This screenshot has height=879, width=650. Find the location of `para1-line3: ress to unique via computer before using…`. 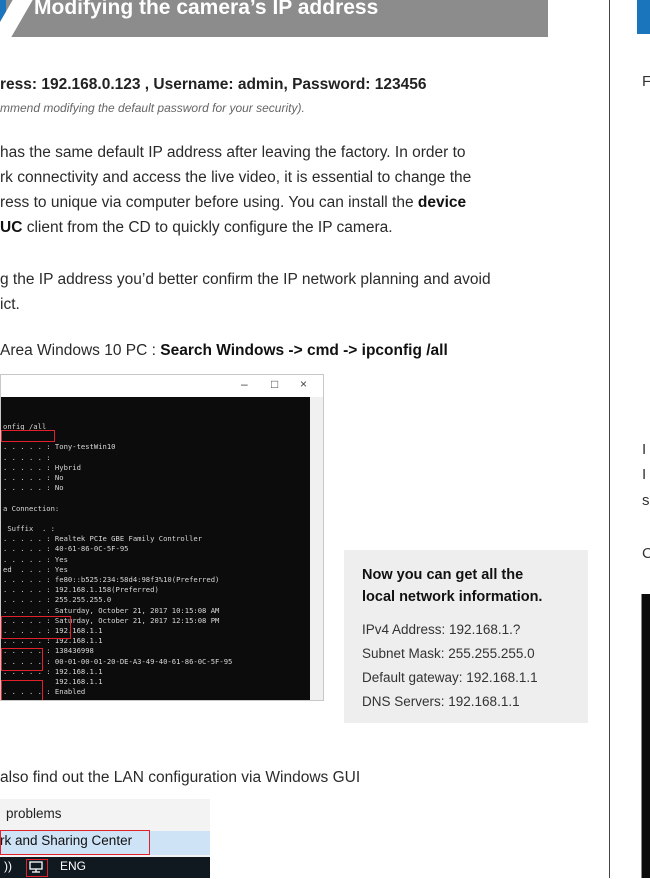

para1-line3: ress to unique via computer before using… is located at coordinates (233, 202).